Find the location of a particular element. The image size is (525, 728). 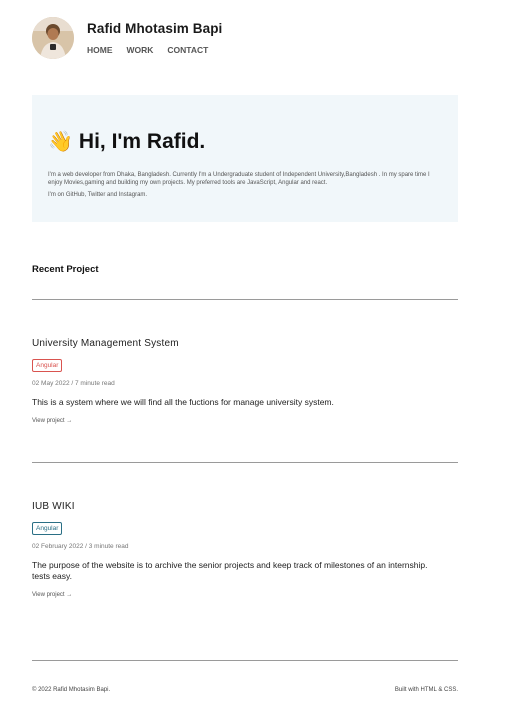

nav-home: HOME is located at coordinates (100, 50).